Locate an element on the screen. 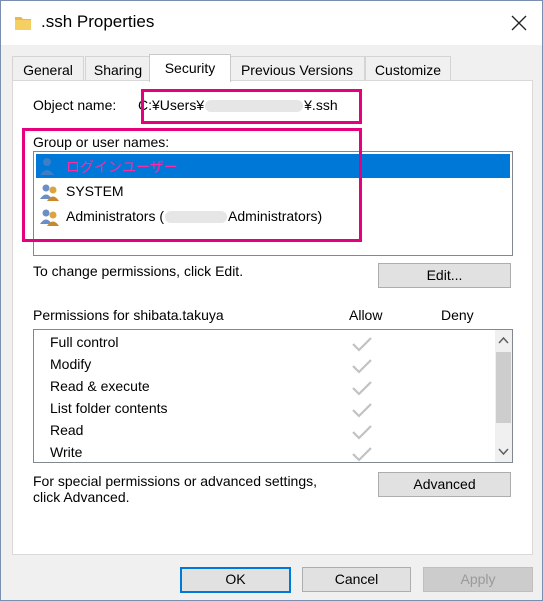  permission-full-control: Full control is located at coordinates (84, 342).